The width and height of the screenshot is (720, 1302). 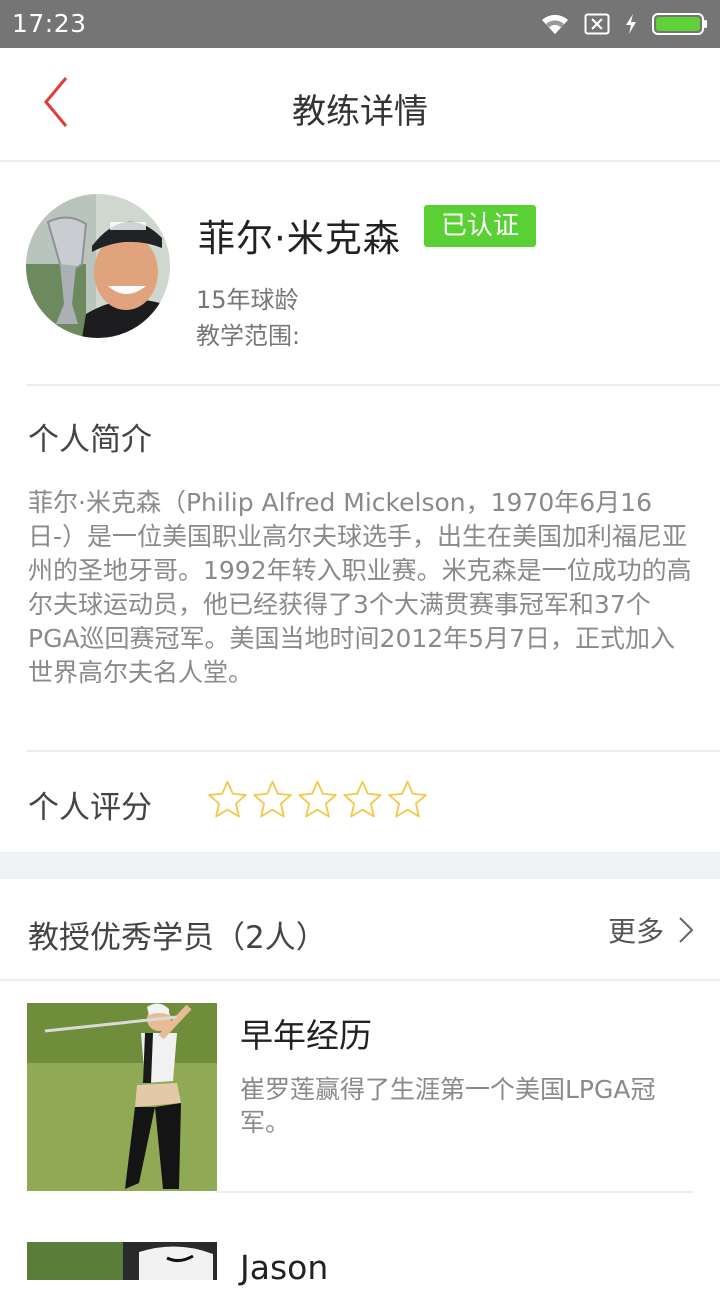 What do you see at coordinates (177, 938) in the screenshot?
I see `students-heading: 教授优秀学员（2人）` at bounding box center [177, 938].